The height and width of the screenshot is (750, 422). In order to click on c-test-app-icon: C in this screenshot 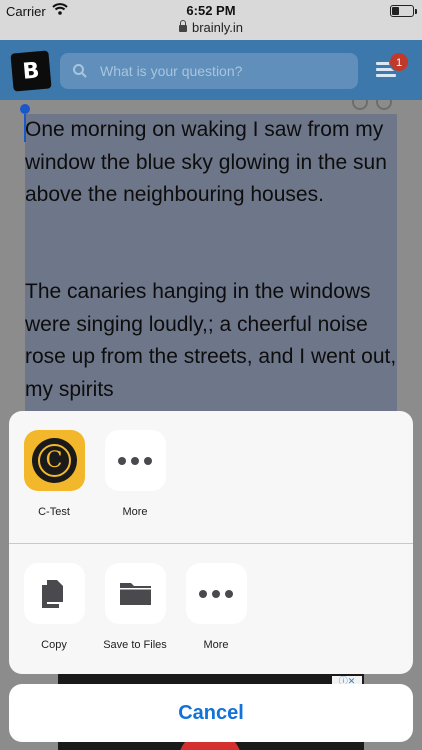, I will do `click(54, 460)`.